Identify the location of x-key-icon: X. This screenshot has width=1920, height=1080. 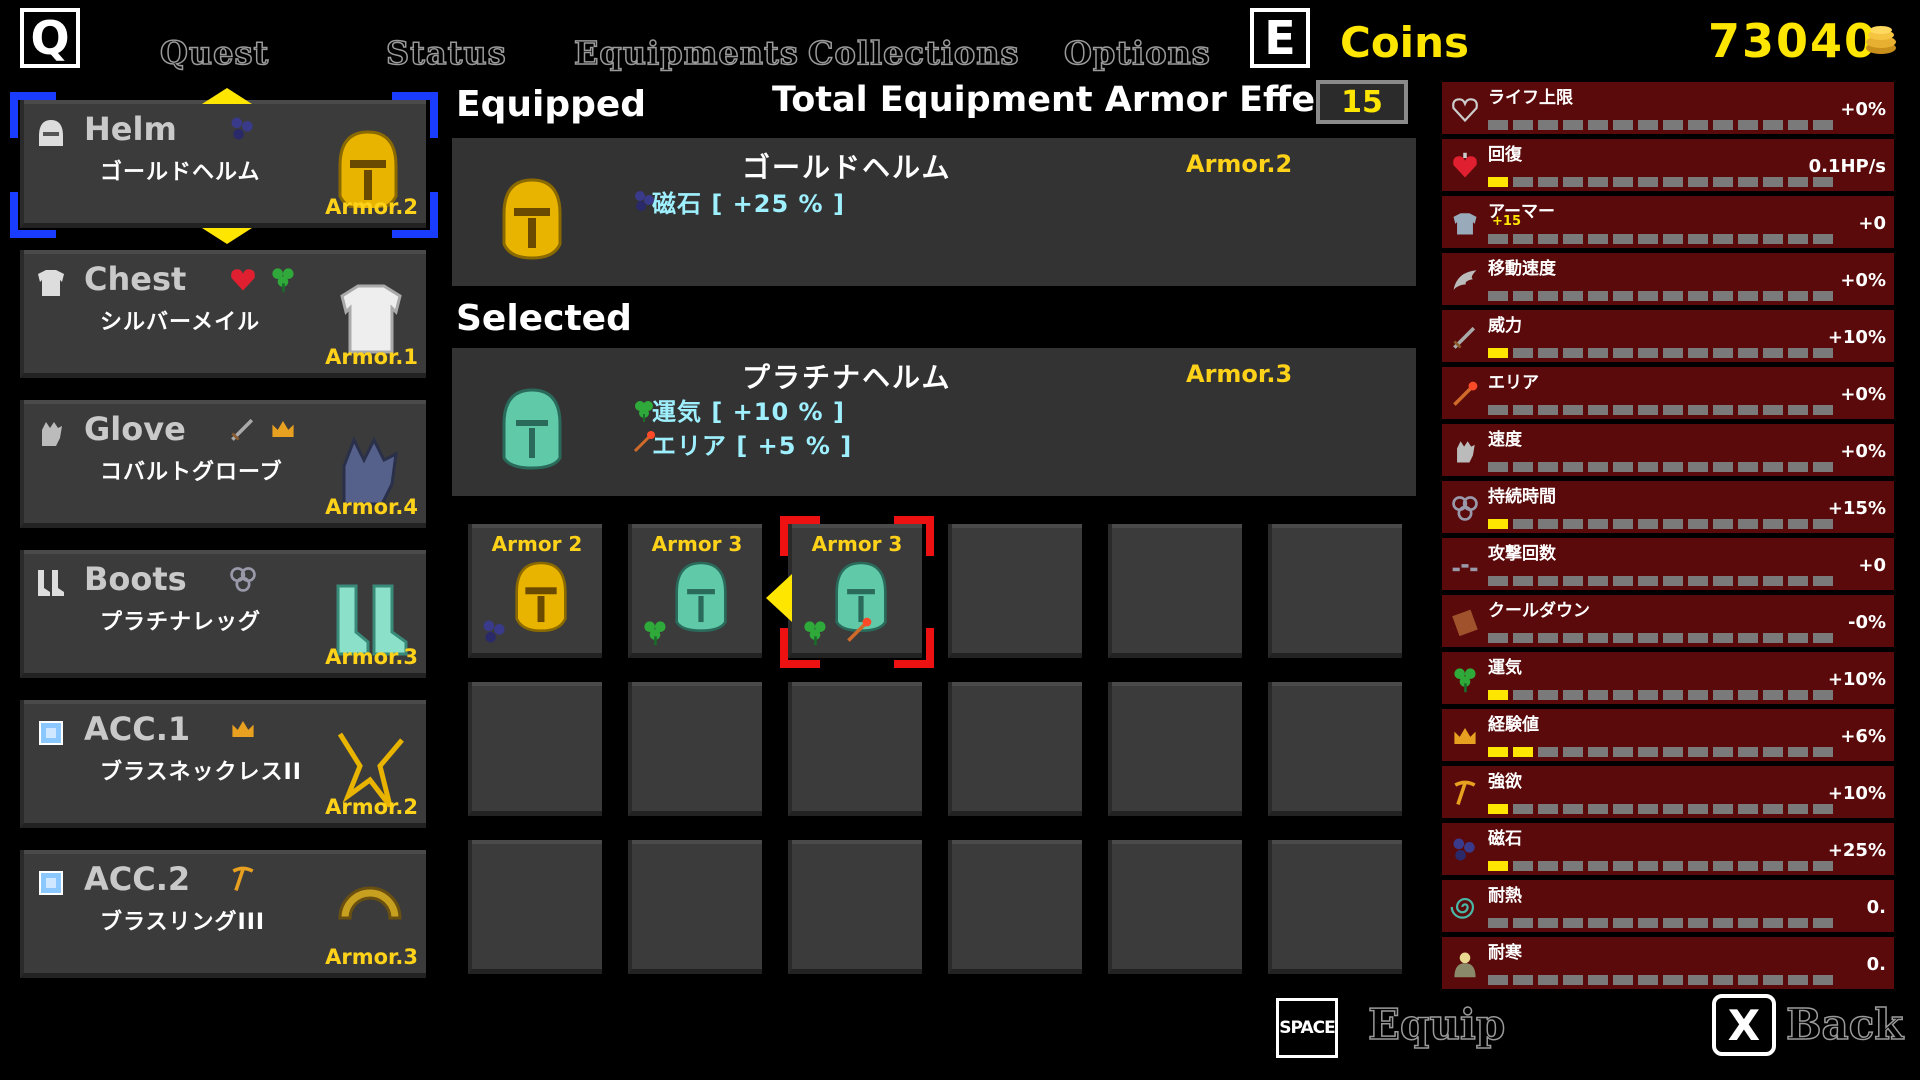
(1744, 1025).